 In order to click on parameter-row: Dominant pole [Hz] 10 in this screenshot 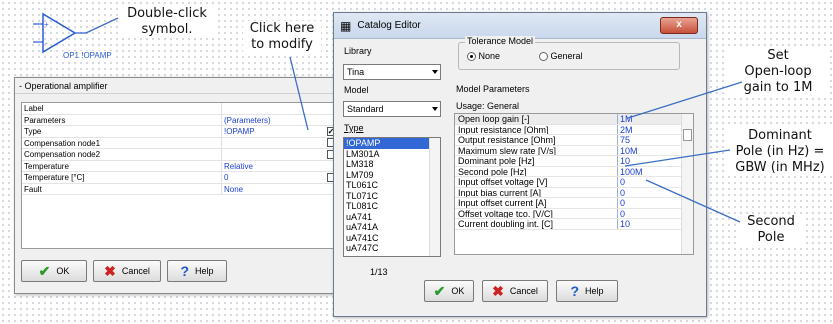, I will do `click(574, 161)`.